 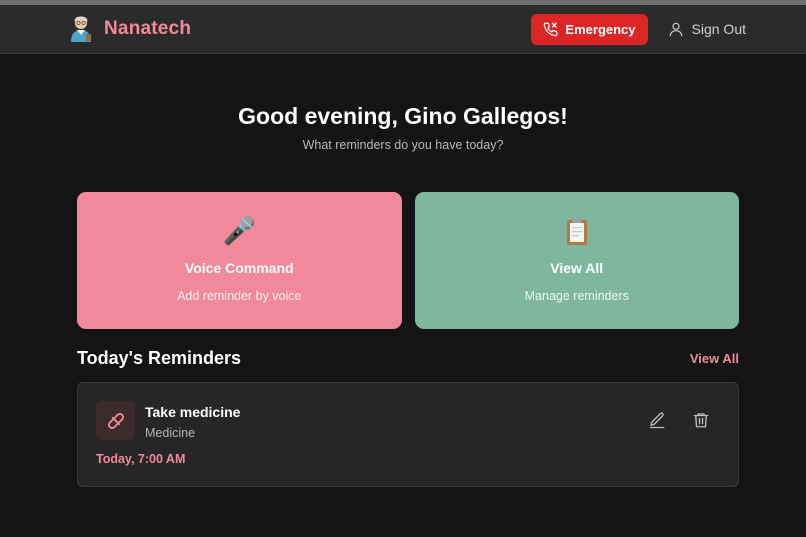 I want to click on greeting-subtitle: What reminders do you have today?, so click(x=403, y=145).